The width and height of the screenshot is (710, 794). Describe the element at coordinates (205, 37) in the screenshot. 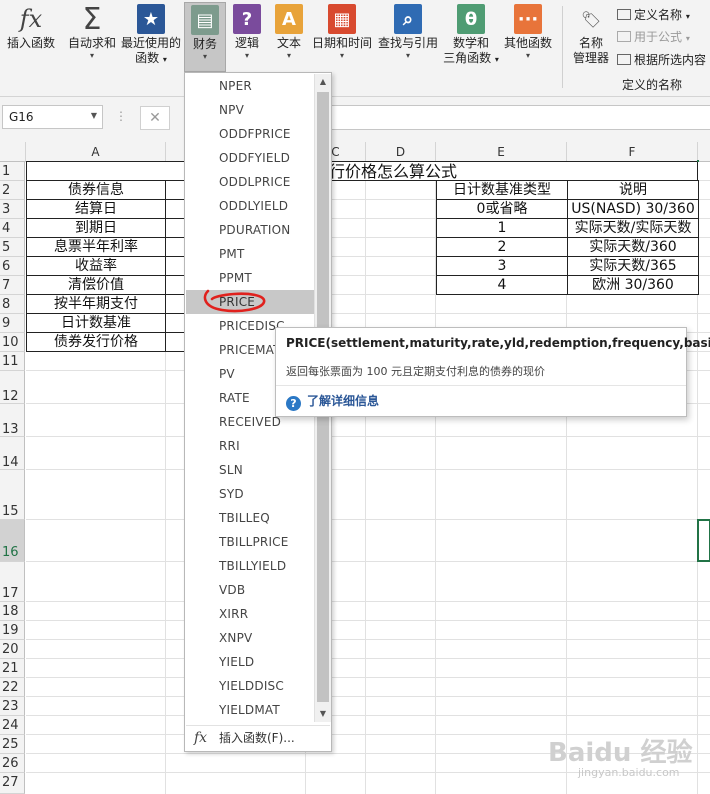

I see `financial-button: ▤ 财务 ▾` at that location.